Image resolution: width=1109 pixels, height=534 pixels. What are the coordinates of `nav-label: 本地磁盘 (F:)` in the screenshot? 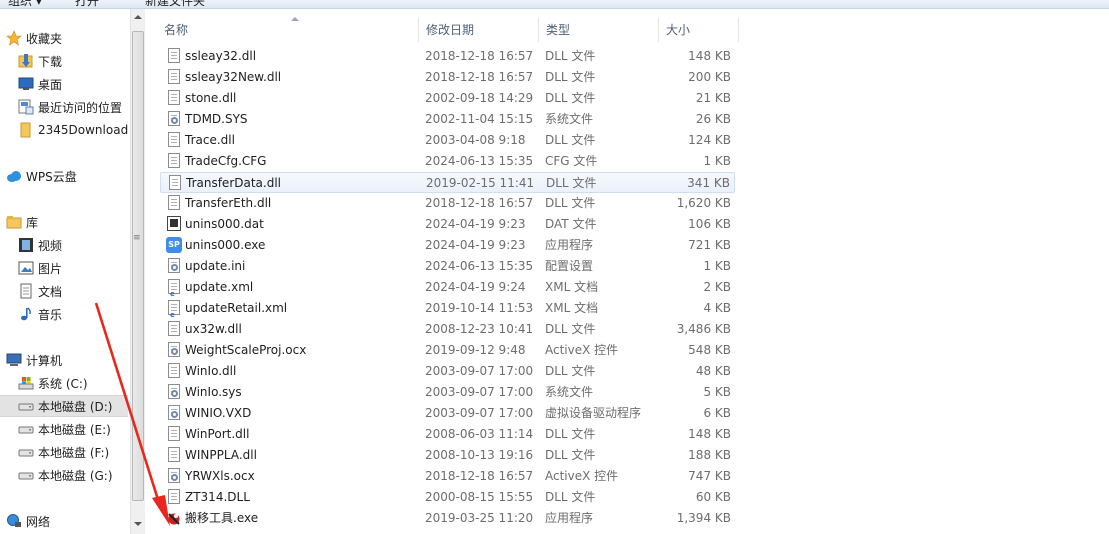 It's located at (74, 452).